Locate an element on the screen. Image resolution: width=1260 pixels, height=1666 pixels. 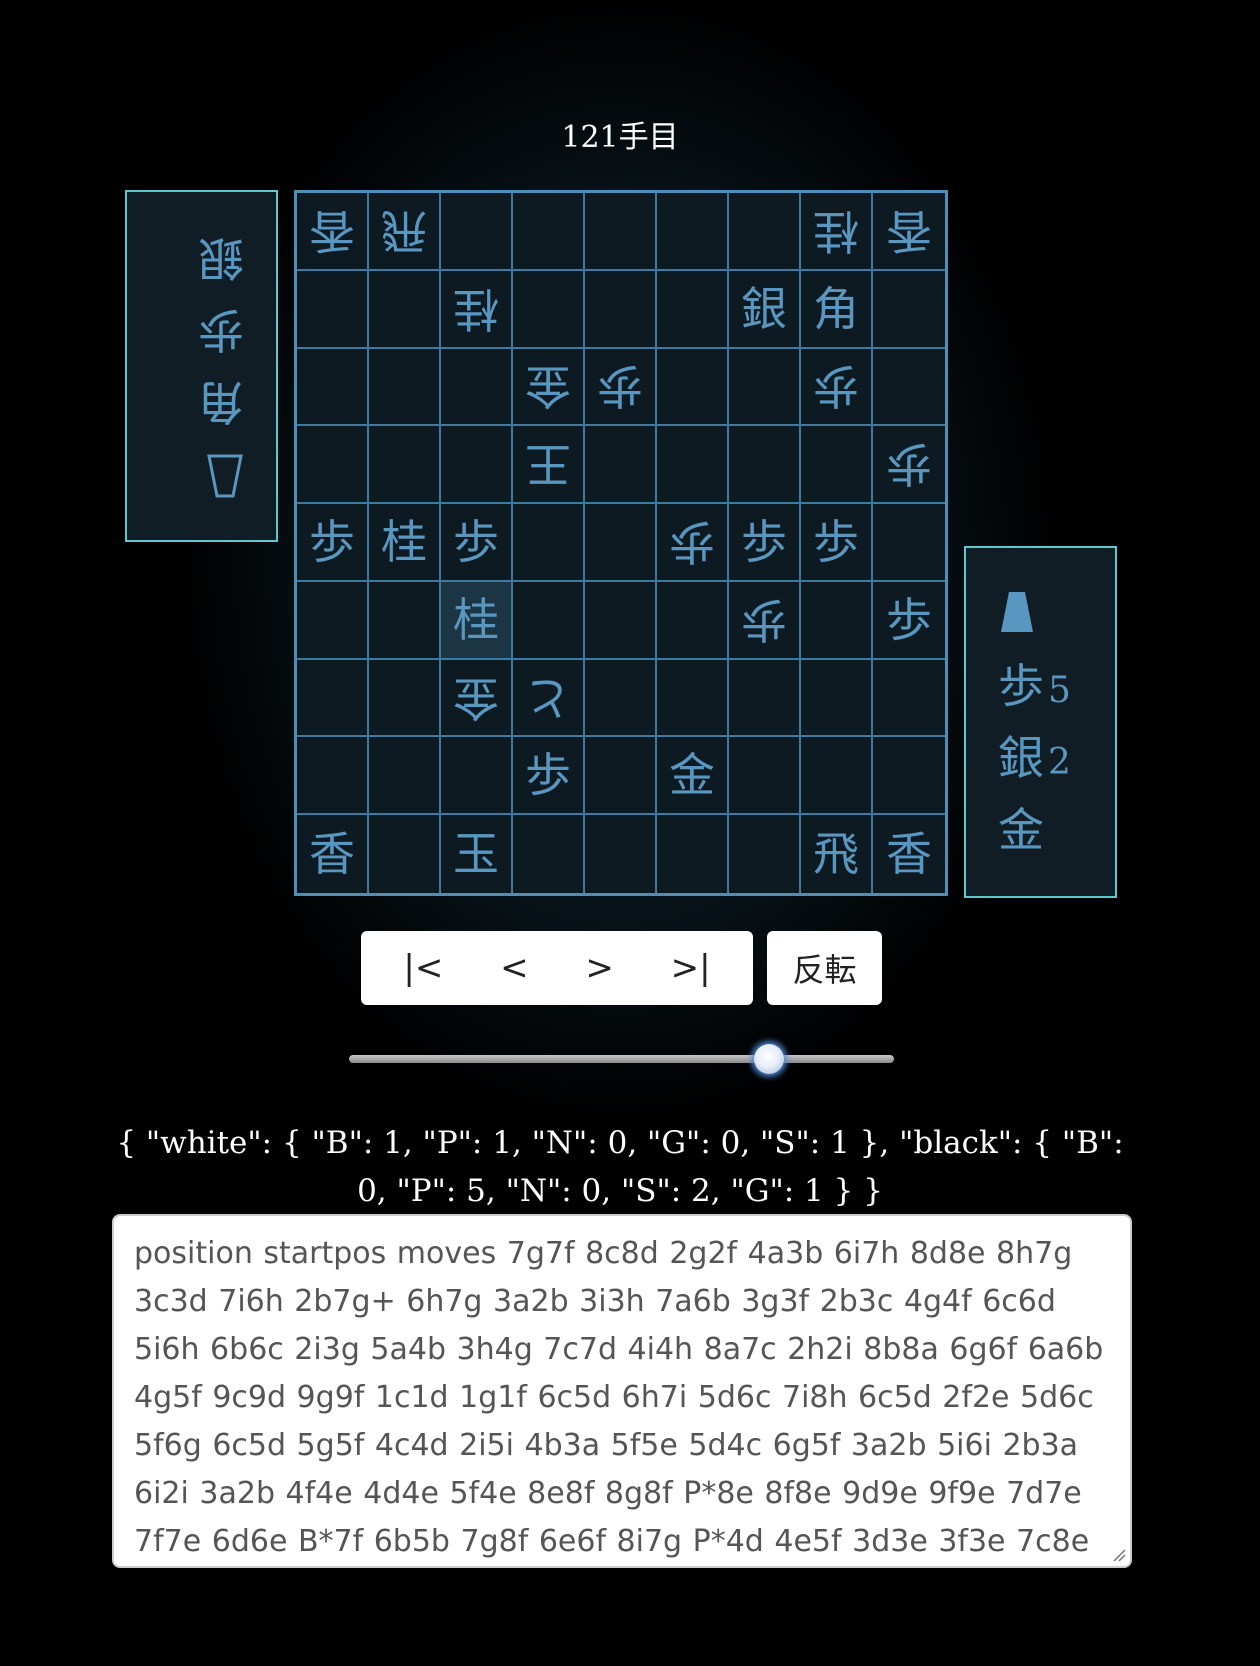
shogi-piece: 角 is located at coordinates (836, 309).